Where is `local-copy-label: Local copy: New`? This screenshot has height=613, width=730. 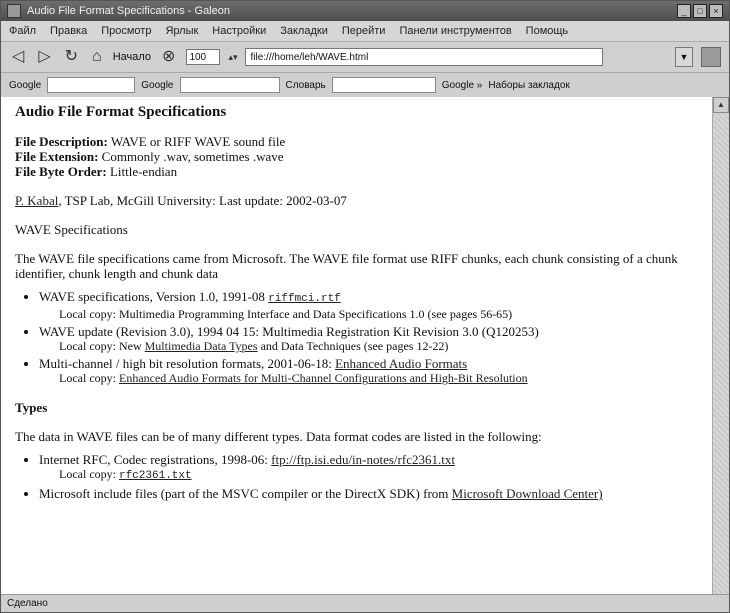 local-copy-label: Local copy: New is located at coordinates (100, 346).